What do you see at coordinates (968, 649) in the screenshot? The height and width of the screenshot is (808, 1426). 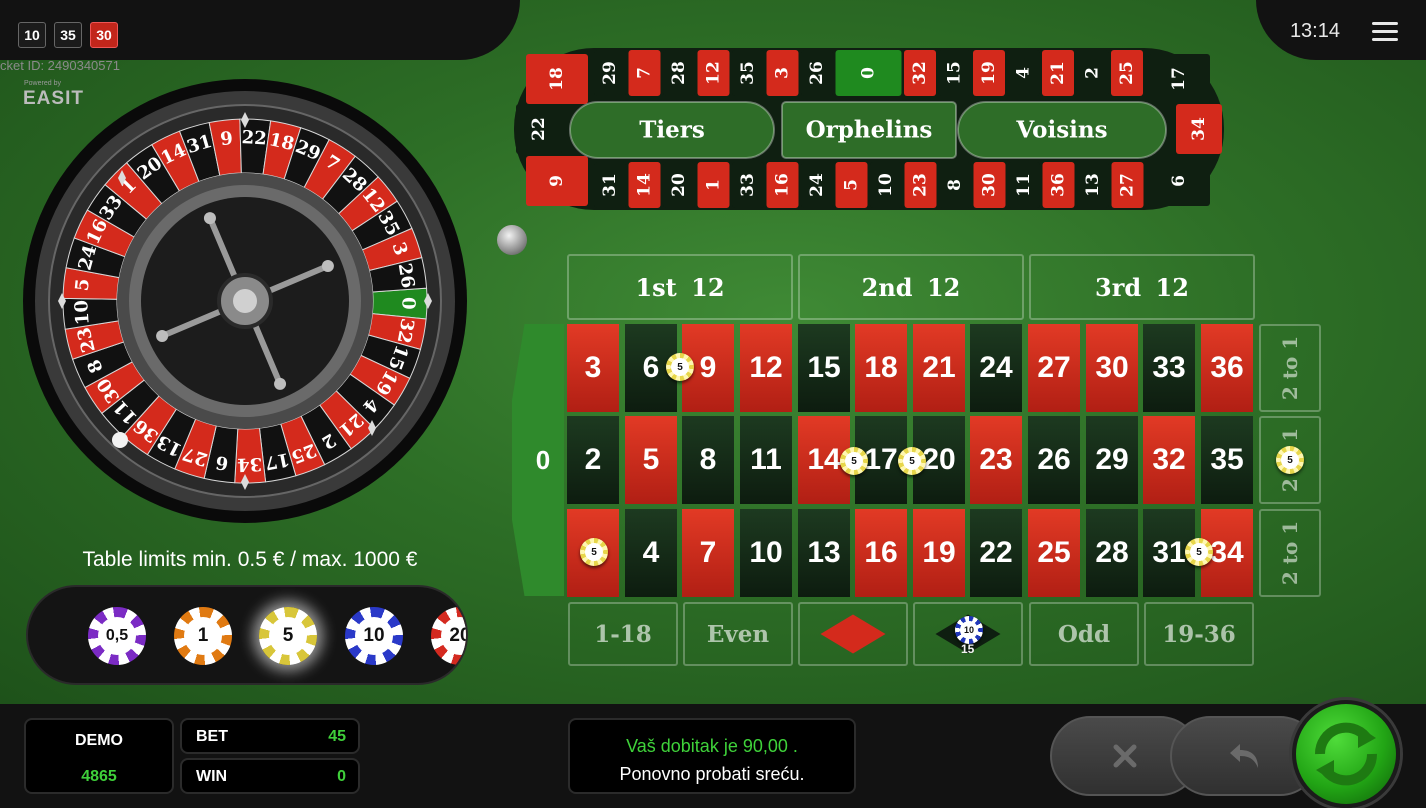 I see `placed-chip-sum: 15` at bounding box center [968, 649].